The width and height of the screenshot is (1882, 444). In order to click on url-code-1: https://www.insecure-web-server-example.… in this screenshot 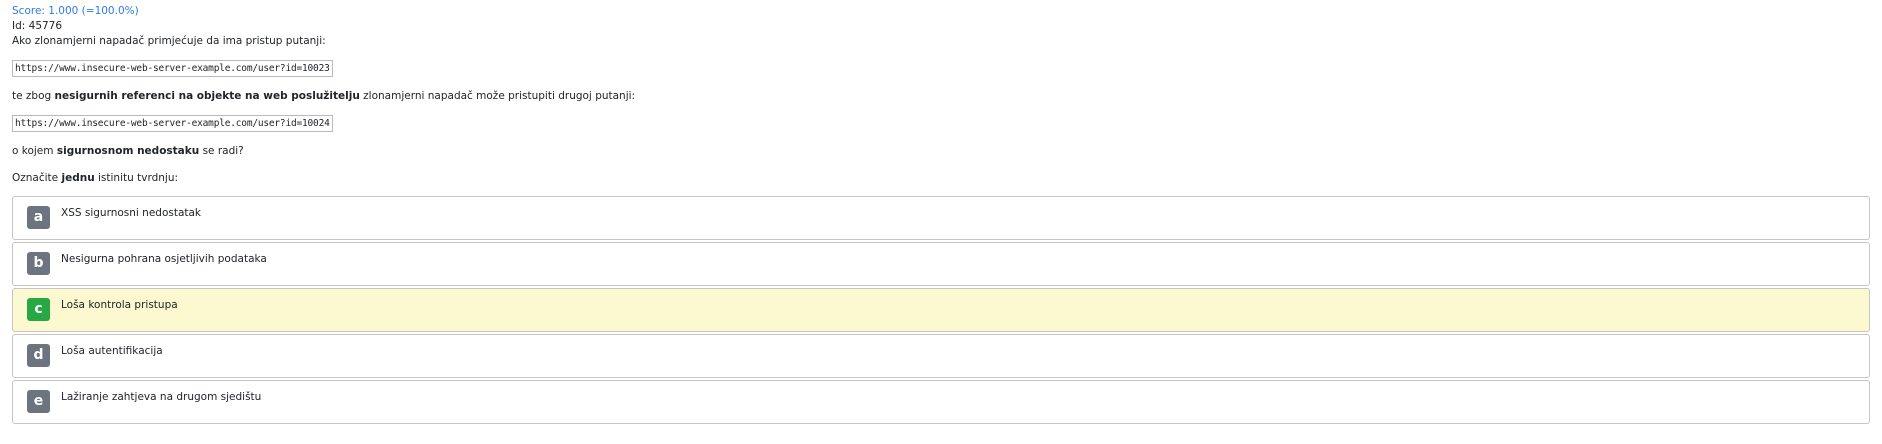, I will do `click(172, 68)`.